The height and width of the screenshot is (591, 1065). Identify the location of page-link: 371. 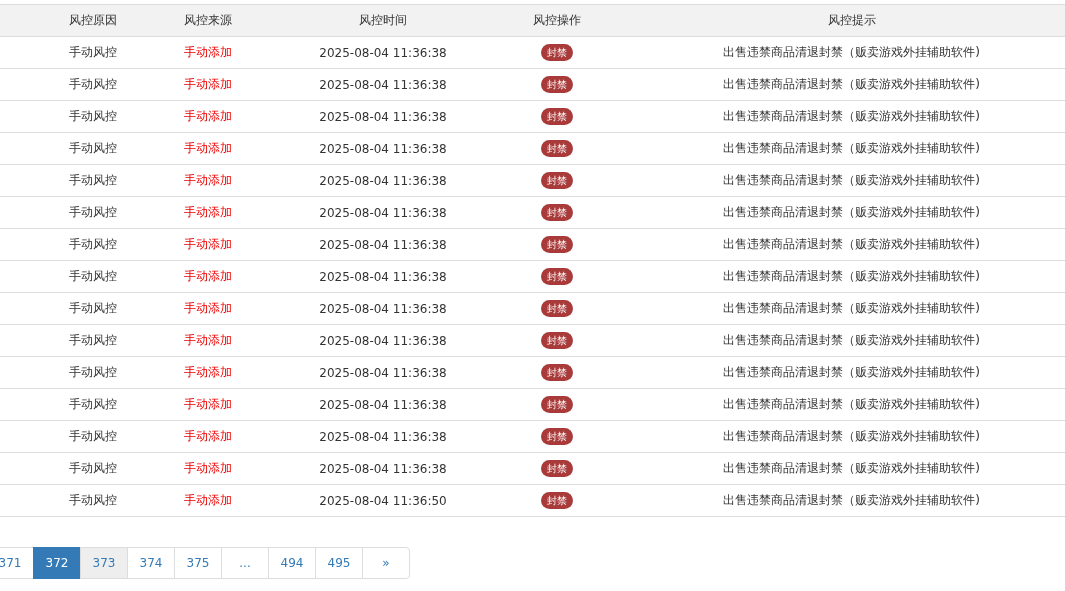
(17, 563).